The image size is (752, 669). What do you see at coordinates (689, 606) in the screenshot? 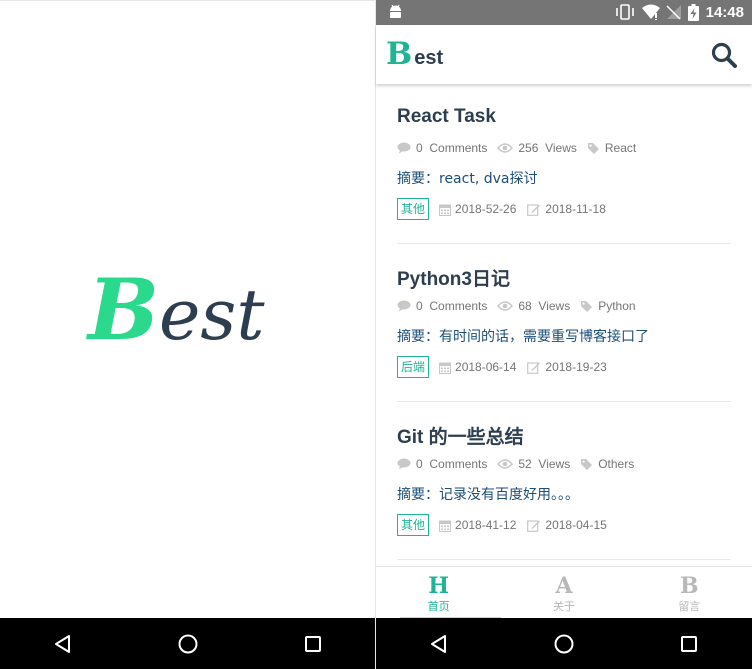
I see `tab-label: 留言` at bounding box center [689, 606].